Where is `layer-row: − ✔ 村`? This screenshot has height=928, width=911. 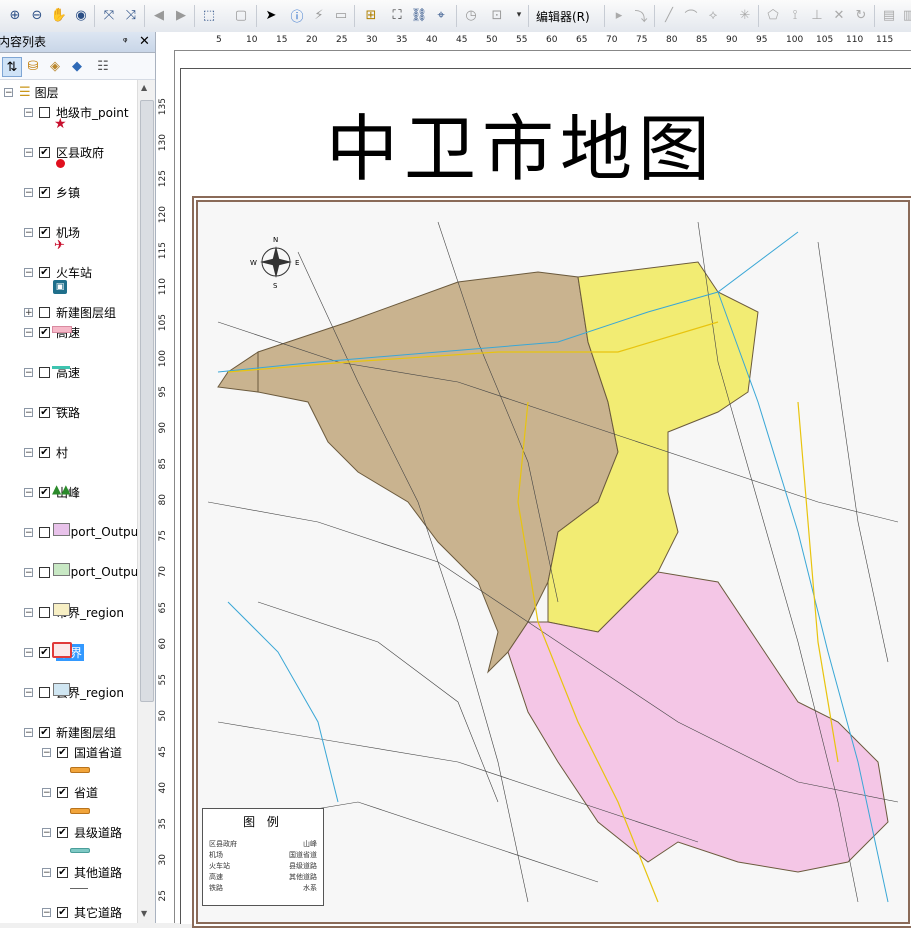
layer-row: − ✔ 村 is located at coordinates (46, 452).